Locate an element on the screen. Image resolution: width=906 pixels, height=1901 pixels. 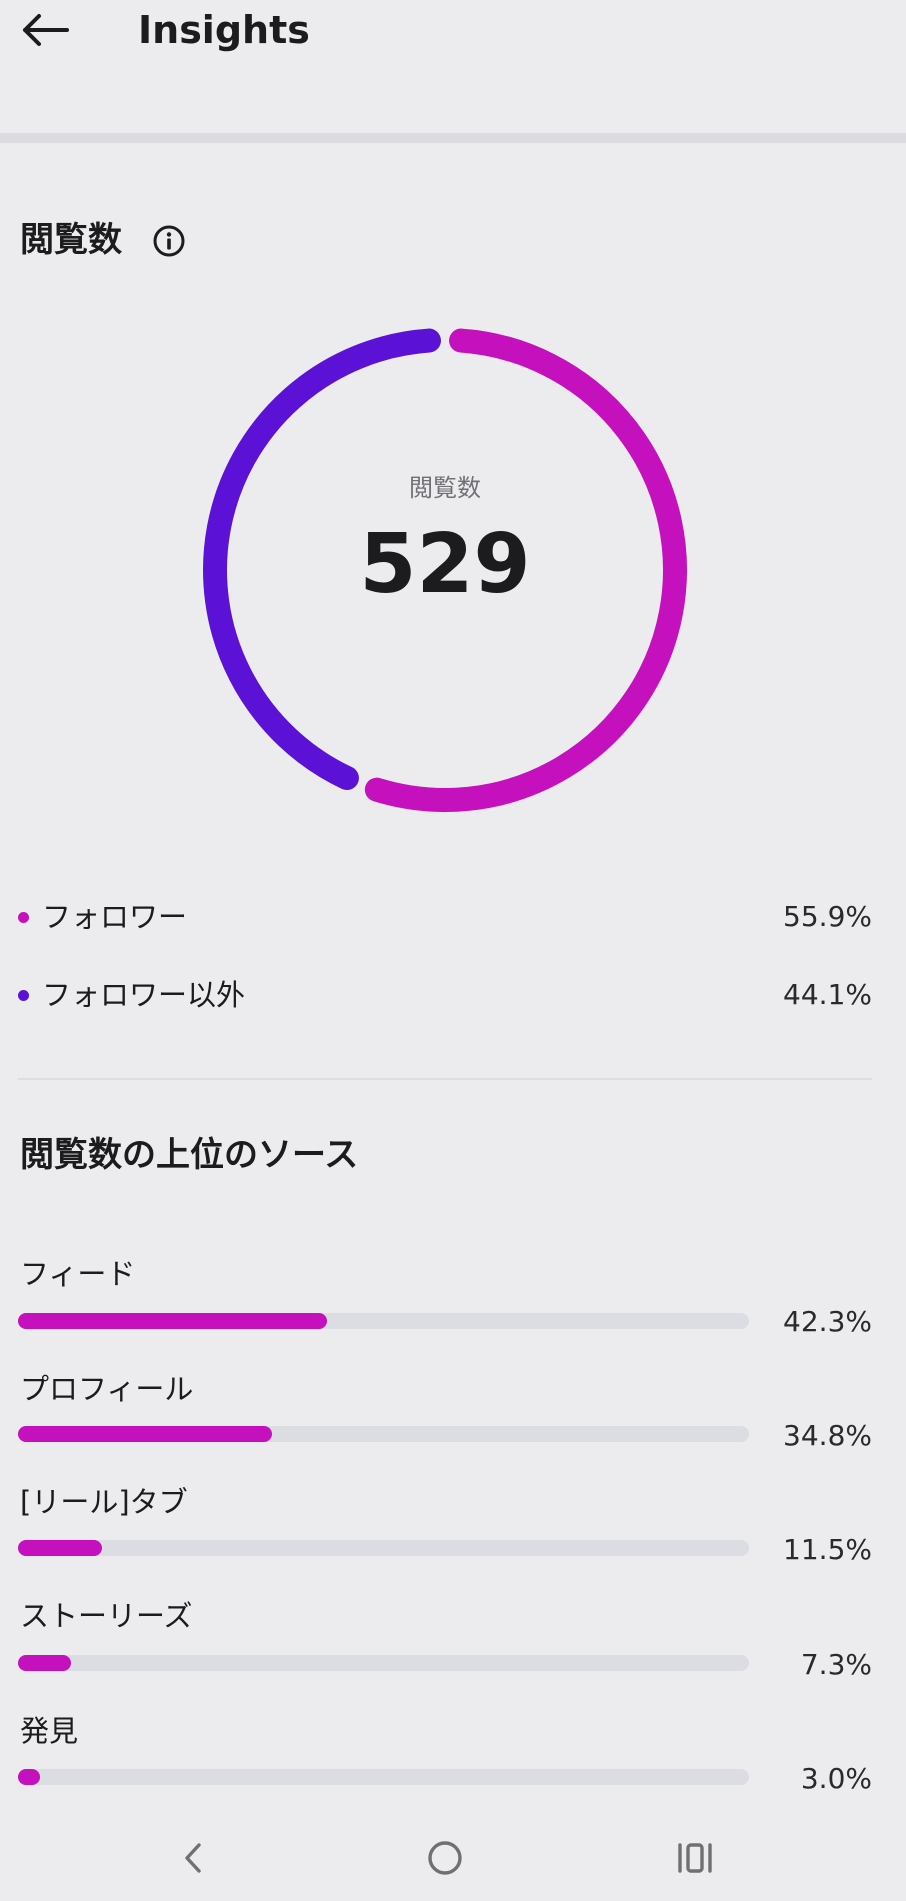
legend-label: フォロワー is located at coordinates (115, 917).